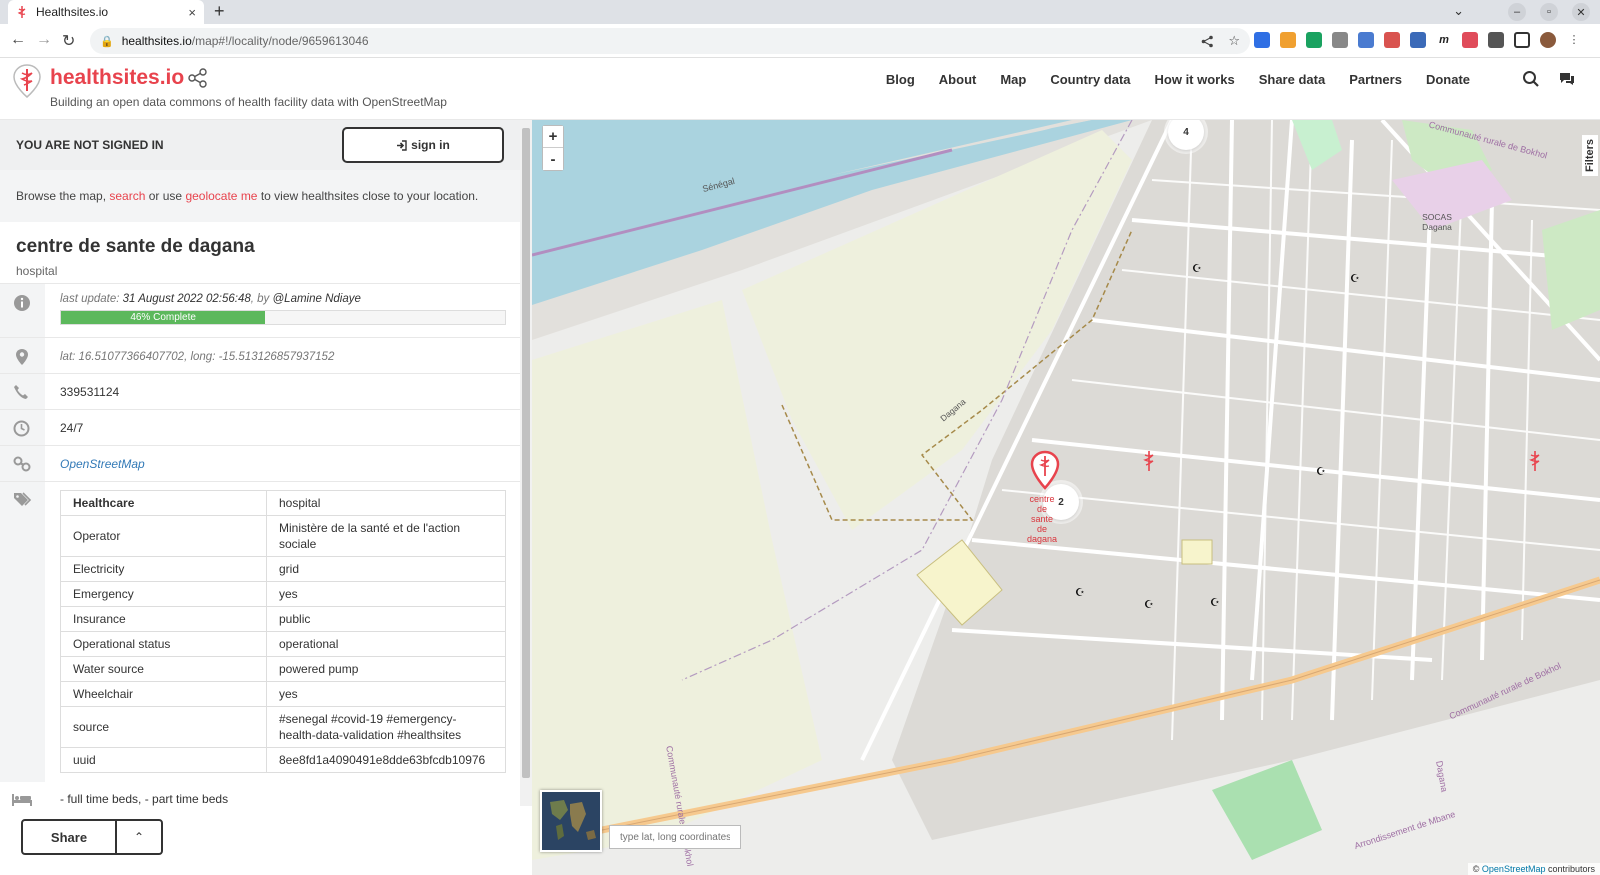  What do you see at coordinates (900, 79) in the screenshot?
I see `nav-blog: Blog` at bounding box center [900, 79].